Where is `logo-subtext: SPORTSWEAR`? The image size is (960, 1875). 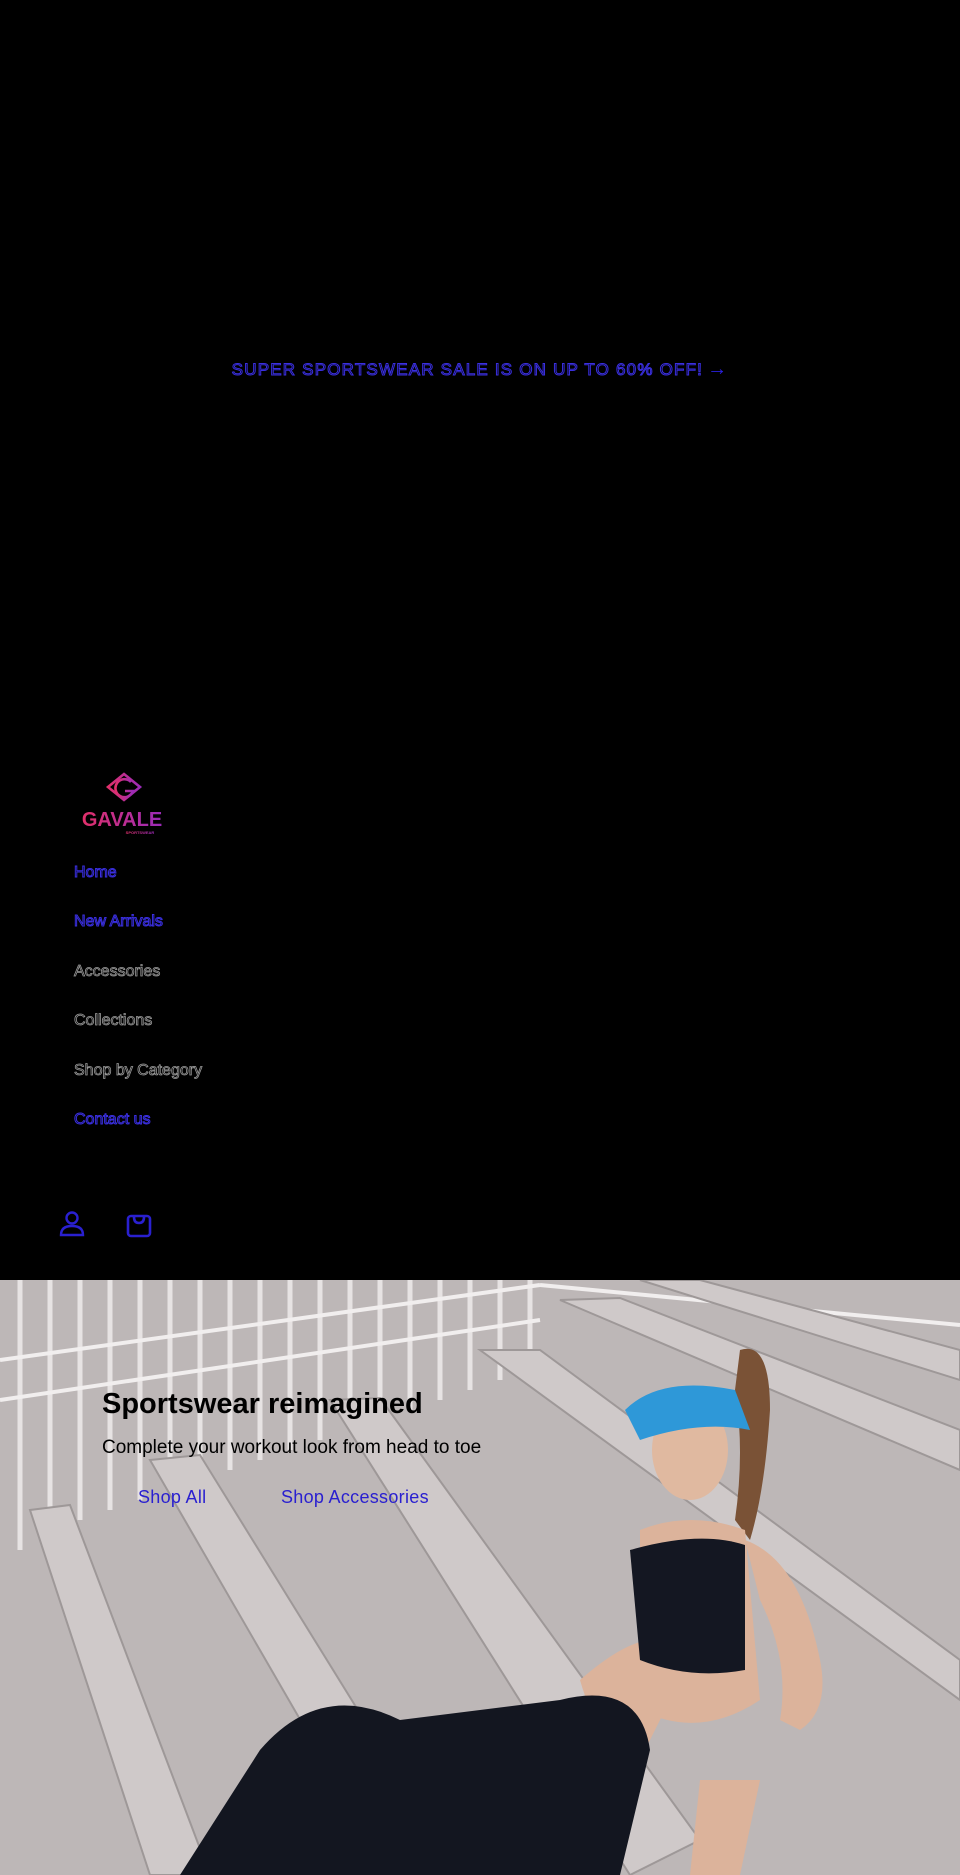 logo-subtext: SPORTSWEAR is located at coordinates (140, 832).